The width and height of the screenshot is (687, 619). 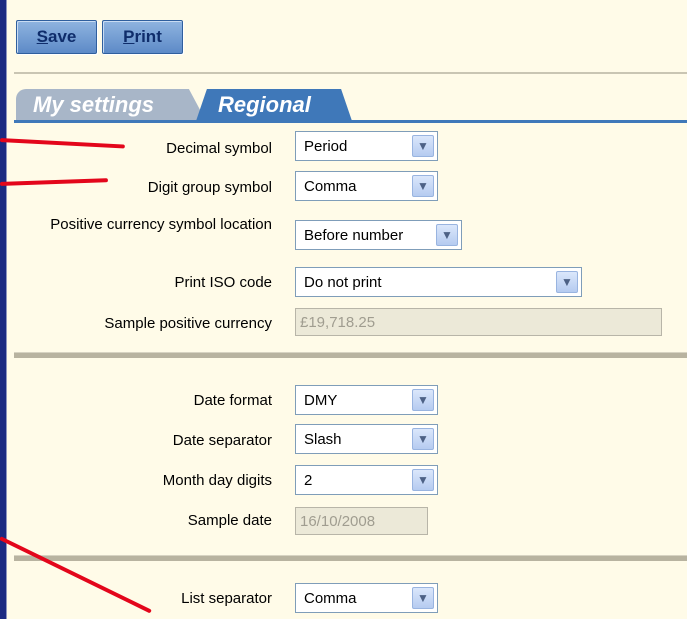 I want to click on sample-positive-currency-label: Sample positive currency, so click(x=188, y=323).